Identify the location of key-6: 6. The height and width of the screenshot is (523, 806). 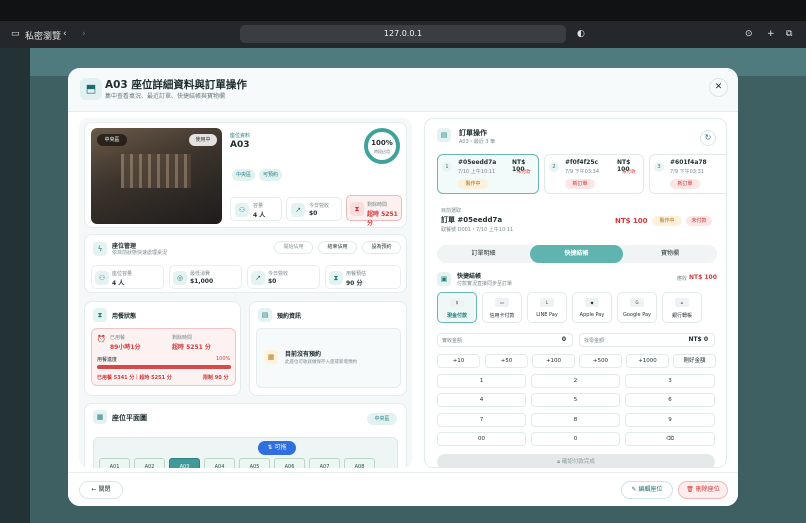
(670, 400).